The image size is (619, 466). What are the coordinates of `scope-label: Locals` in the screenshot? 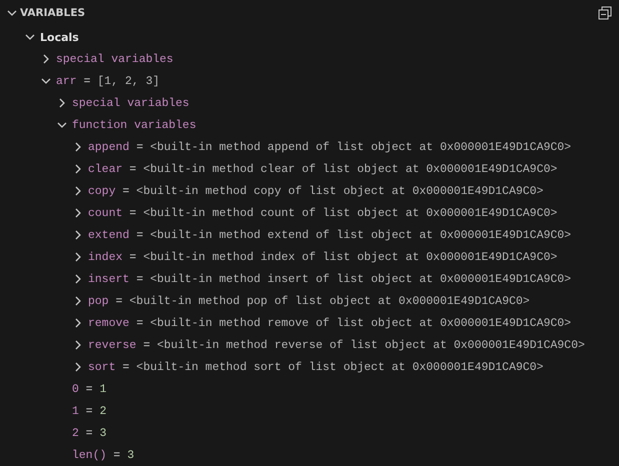 It's located at (59, 37).